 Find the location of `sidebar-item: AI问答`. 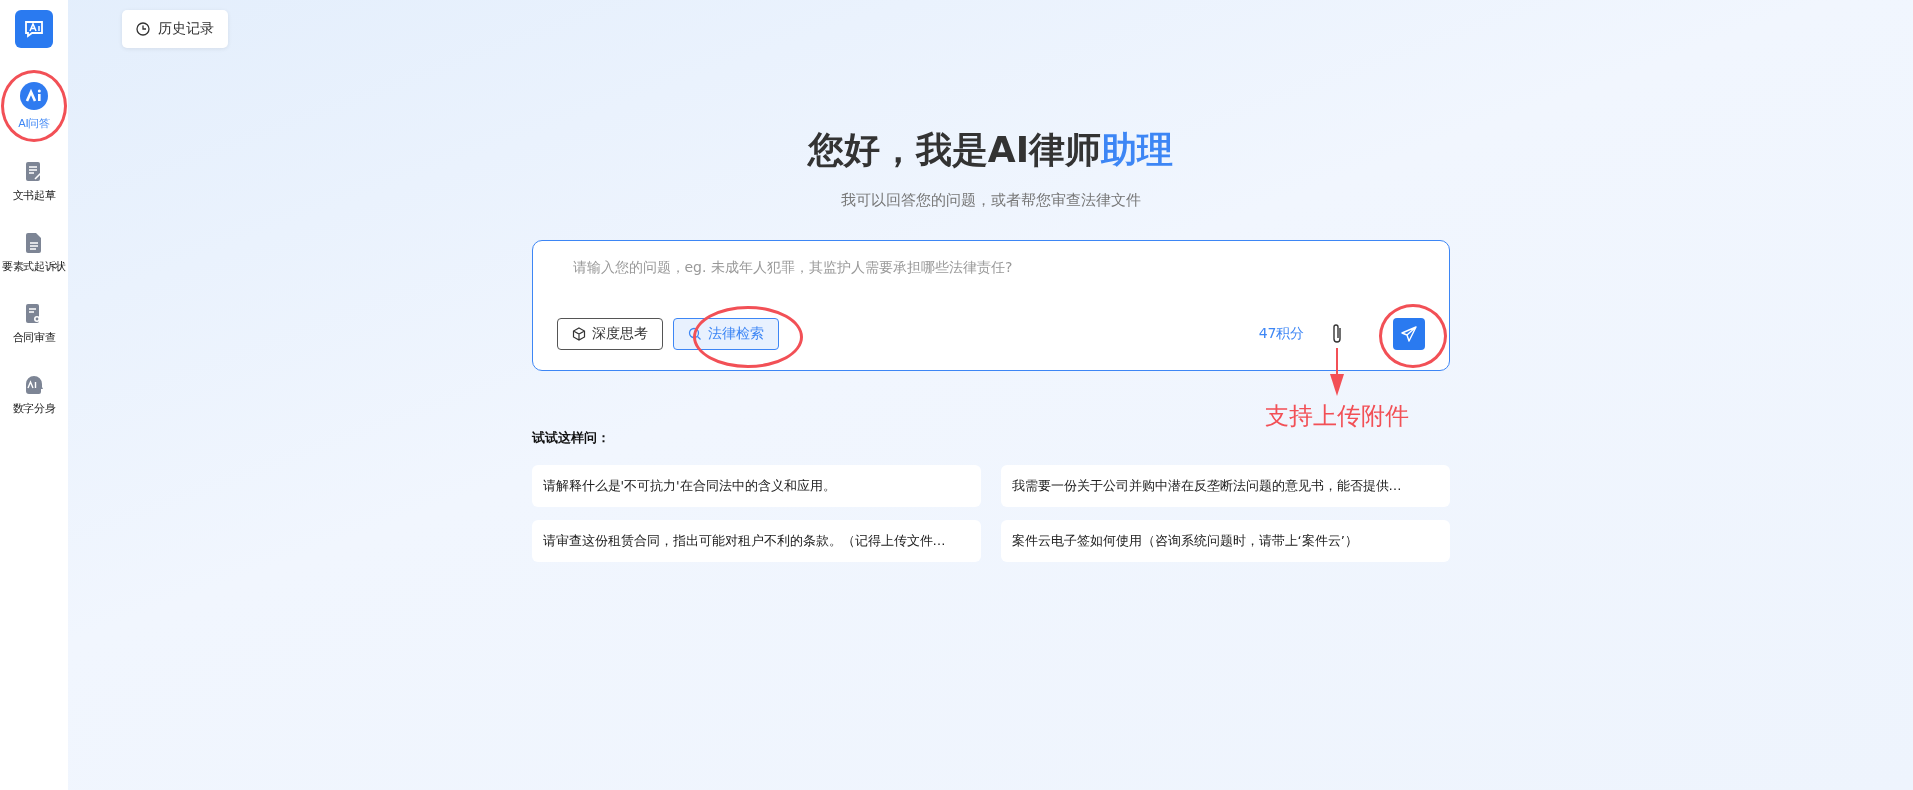

sidebar-item: AI问答 is located at coordinates (34, 106).